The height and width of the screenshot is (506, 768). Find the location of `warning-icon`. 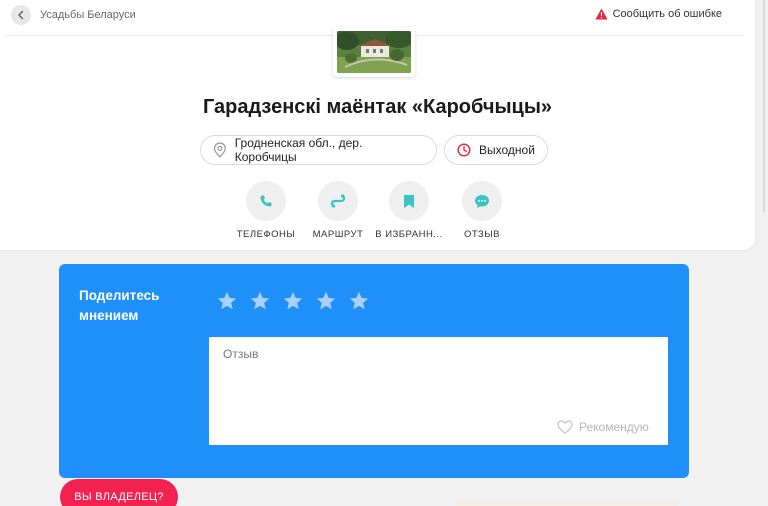

warning-icon is located at coordinates (601, 14).